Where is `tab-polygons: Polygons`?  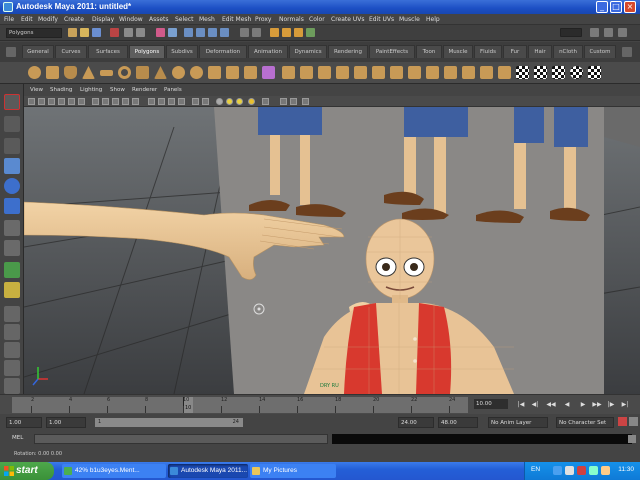 tab-polygons: Polygons is located at coordinates (147, 51).